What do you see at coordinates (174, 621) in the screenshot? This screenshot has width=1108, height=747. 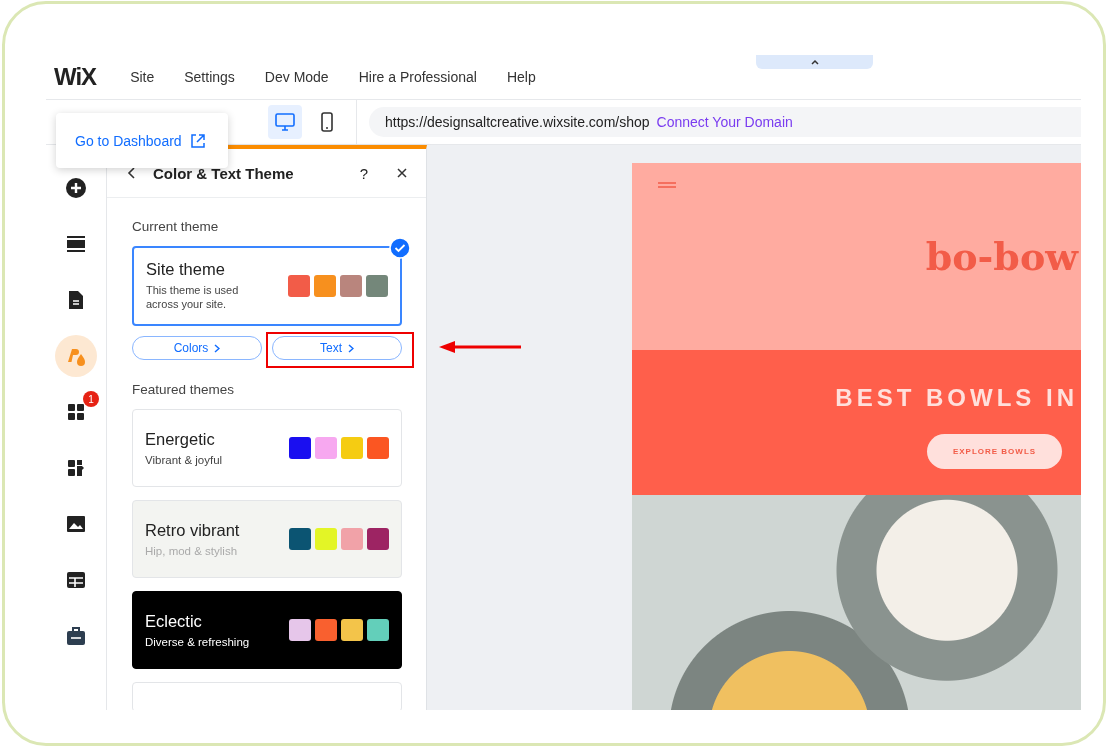 I see `theme-name: Eclectic` at bounding box center [174, 621].